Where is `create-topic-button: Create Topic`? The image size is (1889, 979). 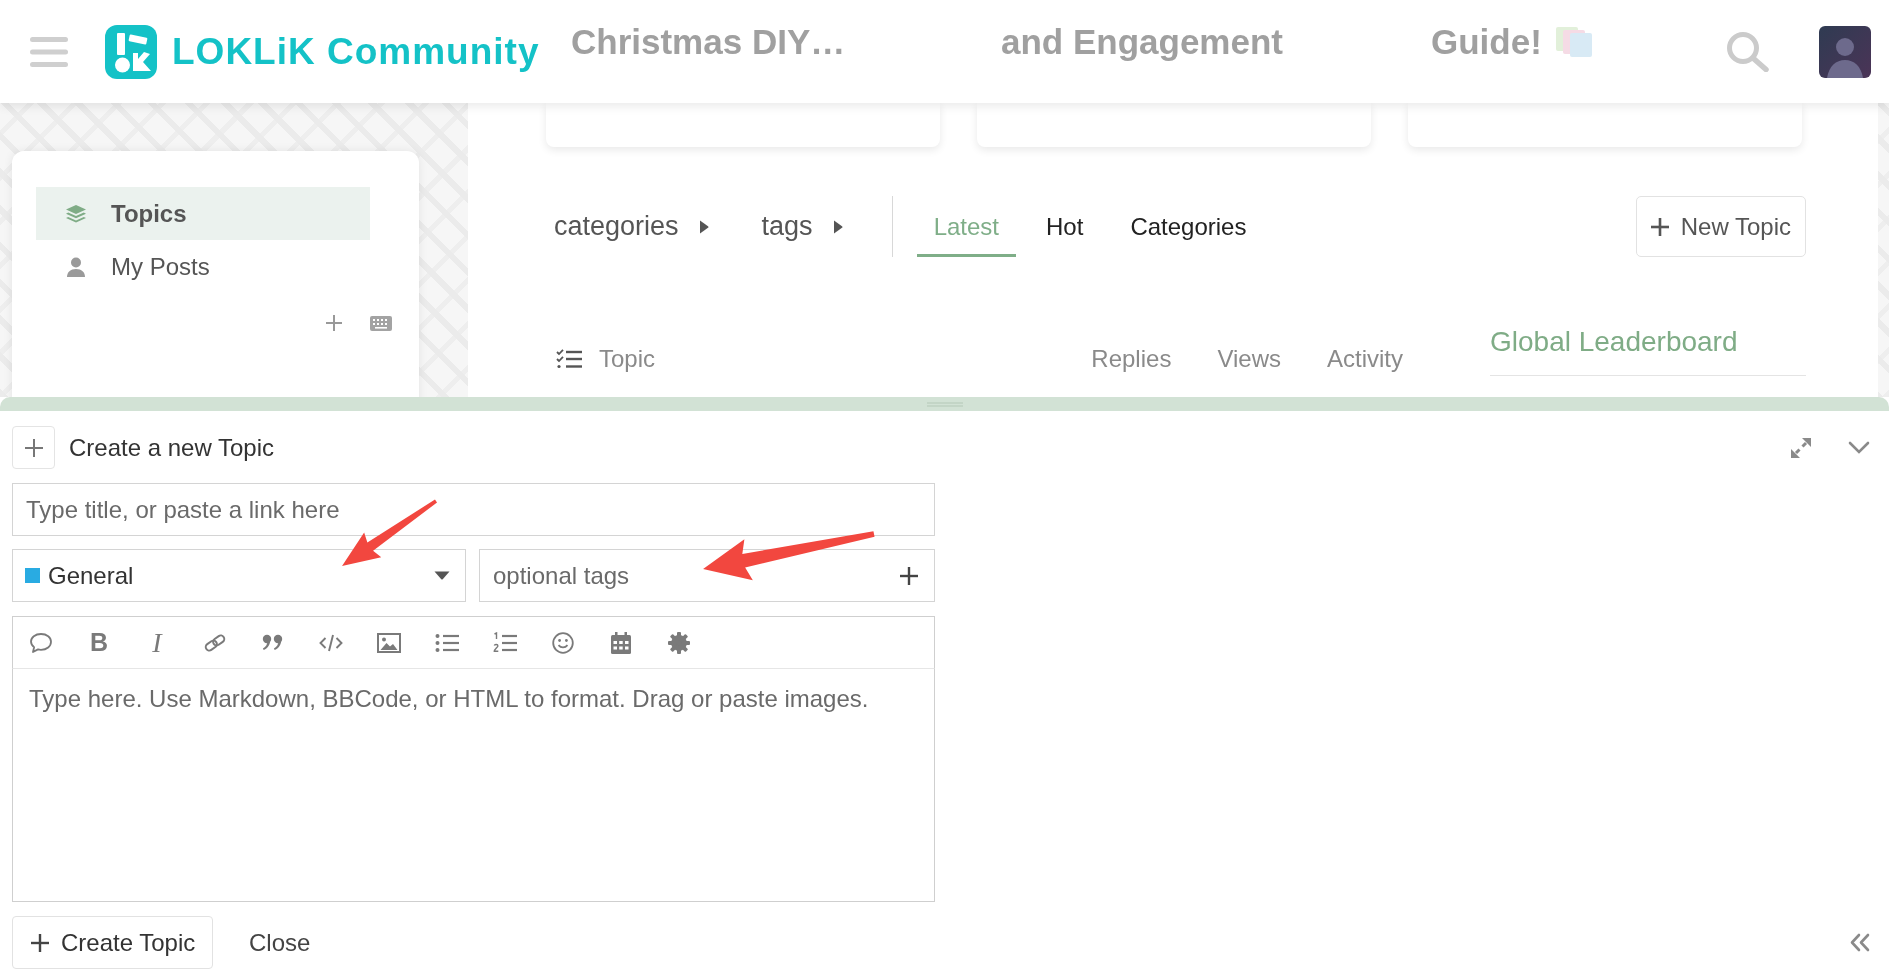 create-topic-button: Create Topic is located at coordinates (112, 942).